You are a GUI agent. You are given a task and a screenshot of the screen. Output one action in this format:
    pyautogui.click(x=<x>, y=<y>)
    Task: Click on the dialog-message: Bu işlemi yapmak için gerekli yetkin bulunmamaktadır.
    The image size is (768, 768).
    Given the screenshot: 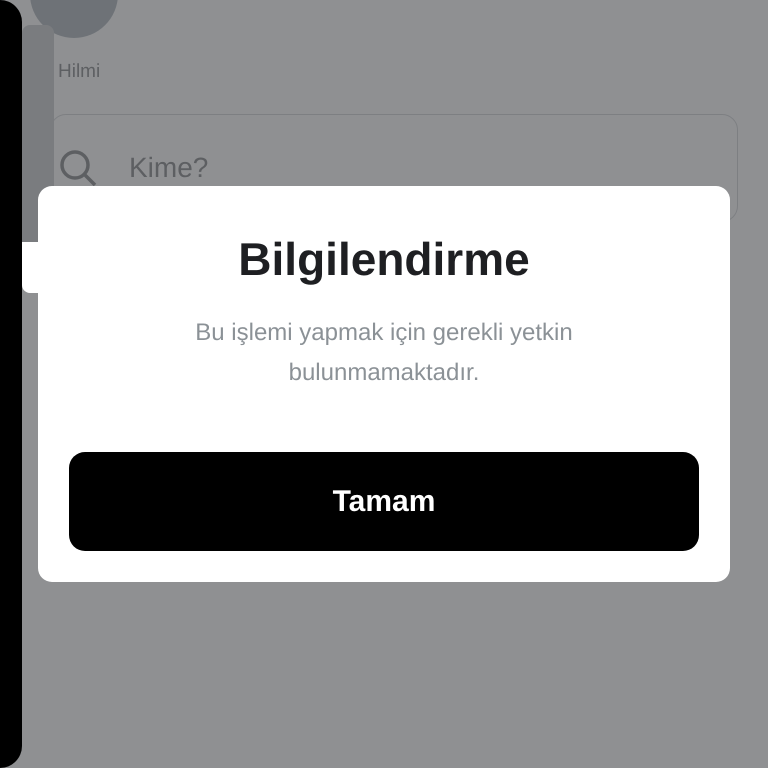 What is the action you would take?
    pyautogui.click(x=384, y=353)
    